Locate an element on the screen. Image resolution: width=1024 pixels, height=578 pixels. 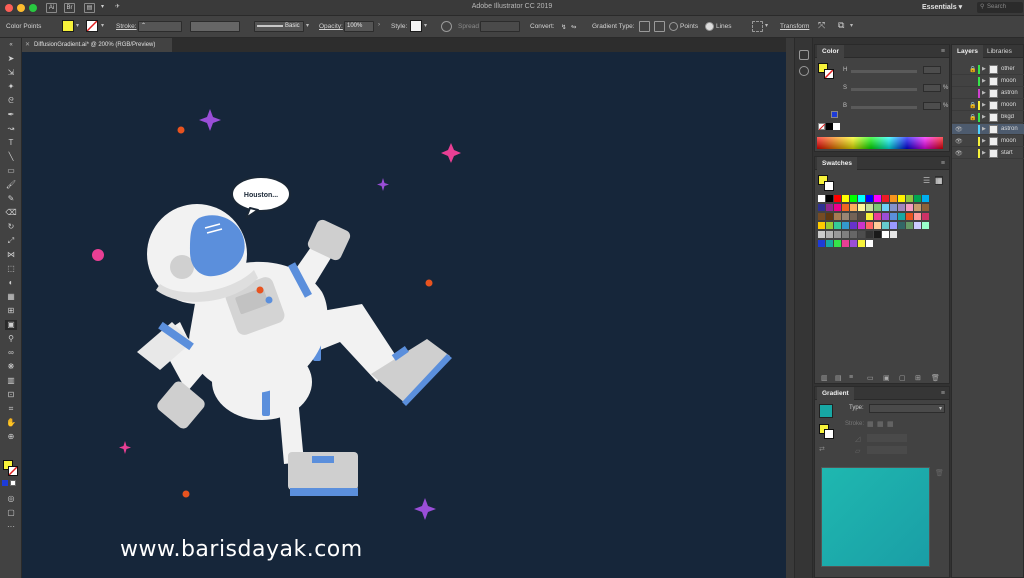
hand-tool-icon: ✋ is located at coordinates (11, 423).